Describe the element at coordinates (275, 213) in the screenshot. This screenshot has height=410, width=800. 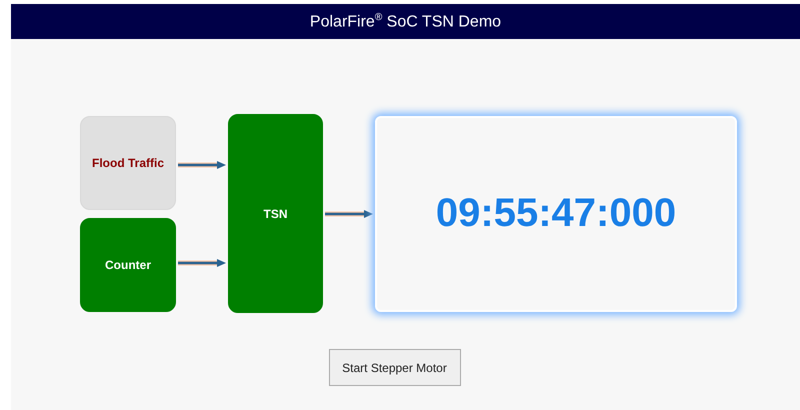
I see `tsn-node: TSN` at that location.